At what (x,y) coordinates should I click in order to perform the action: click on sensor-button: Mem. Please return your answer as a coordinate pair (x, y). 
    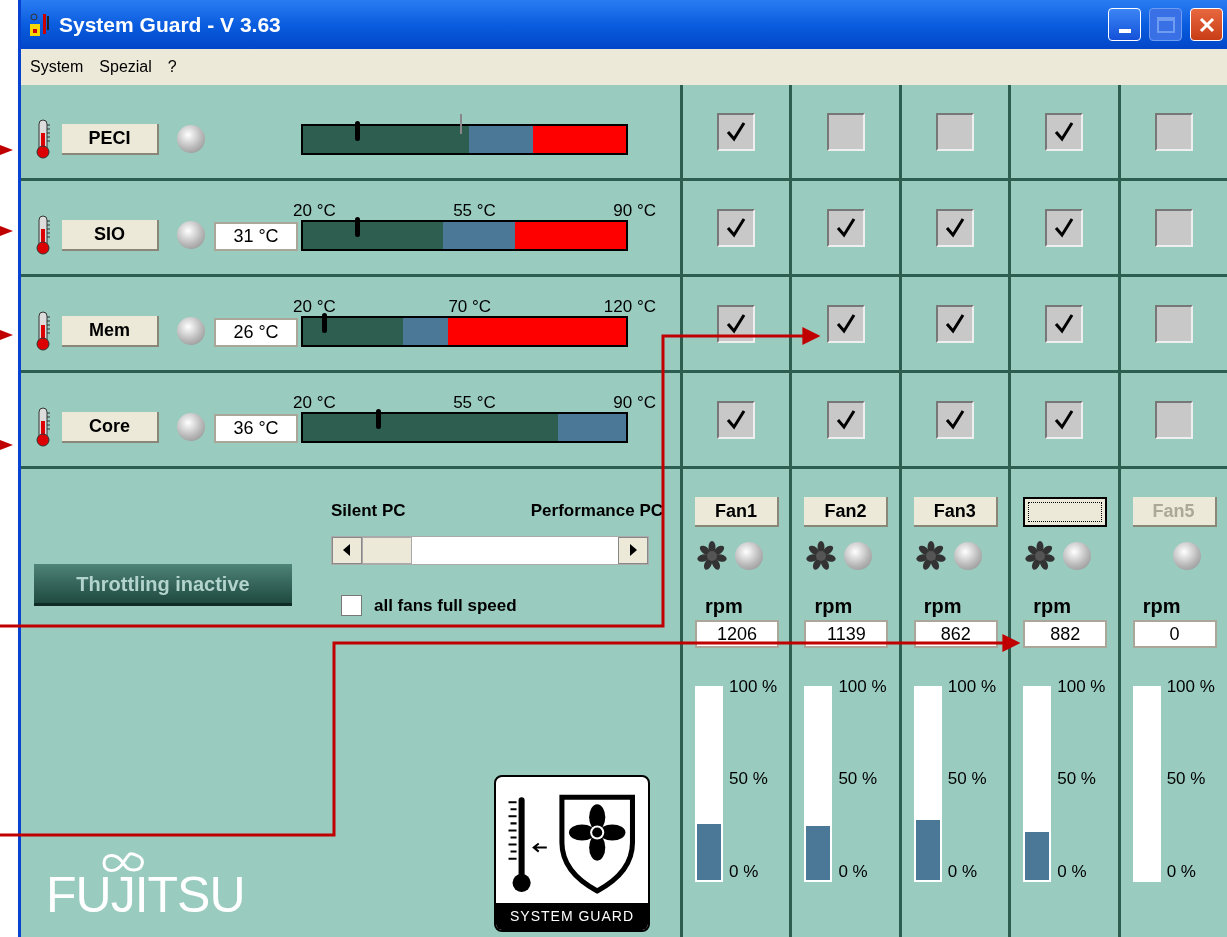
    Looking at the image, I should click on (110, 331).